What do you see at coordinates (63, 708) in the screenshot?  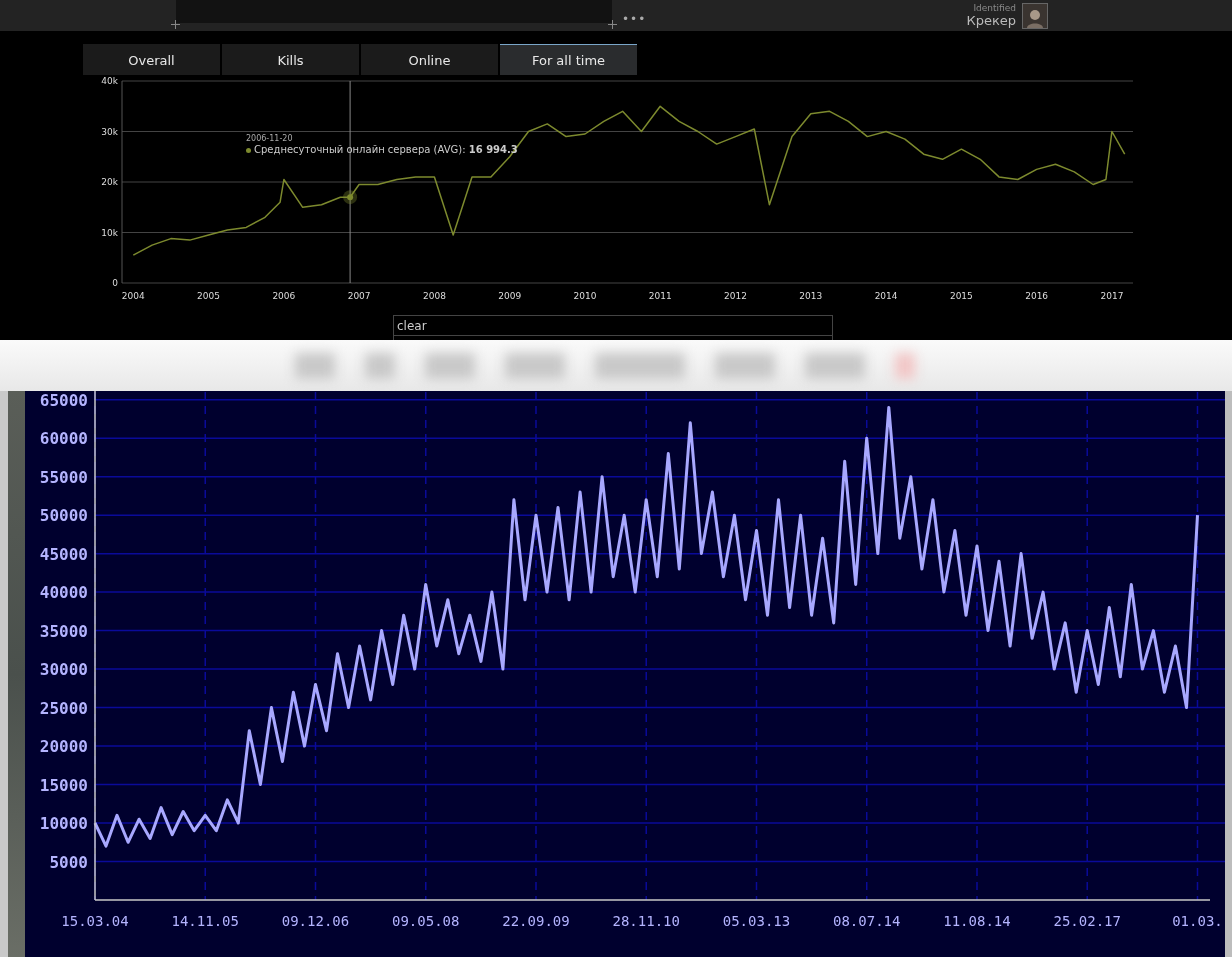 I see `y-axis-label: 25000` at bounding box center [63, 708].